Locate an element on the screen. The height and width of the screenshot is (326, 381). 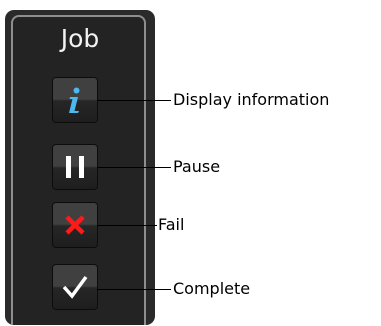
info-icon is located at coordinates (74, 100).